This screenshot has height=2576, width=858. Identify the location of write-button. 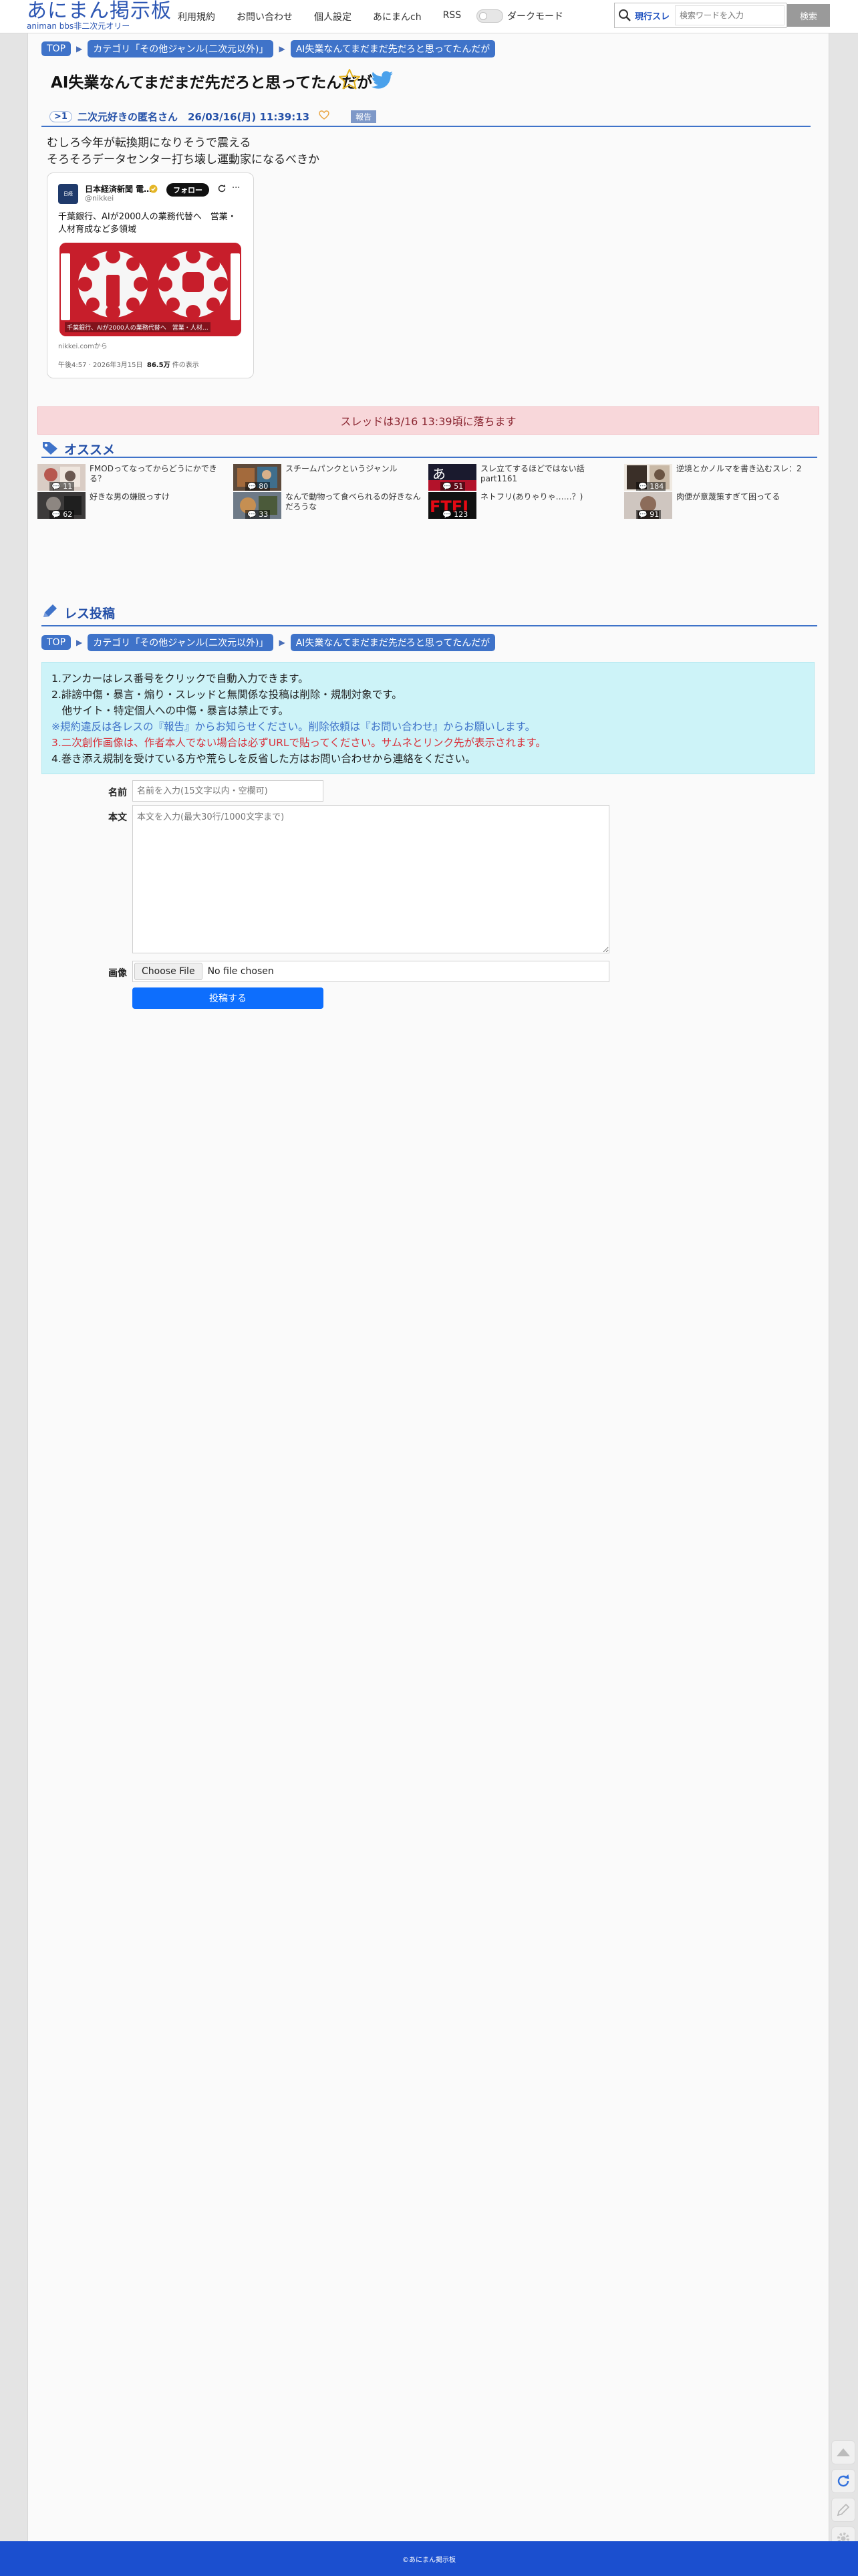
(843, 2510).